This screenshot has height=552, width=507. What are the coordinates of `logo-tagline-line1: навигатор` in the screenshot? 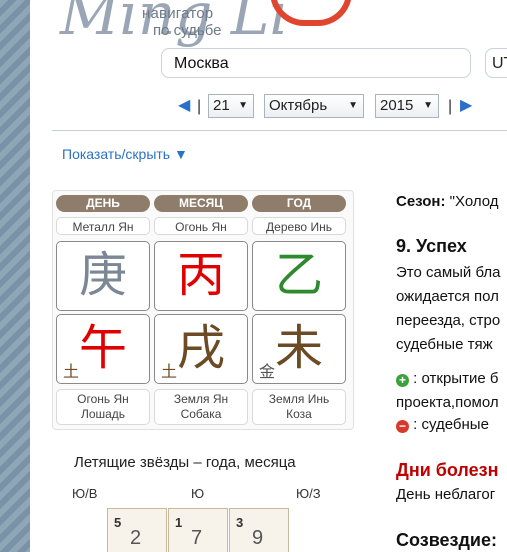 It's located at (178, 13).